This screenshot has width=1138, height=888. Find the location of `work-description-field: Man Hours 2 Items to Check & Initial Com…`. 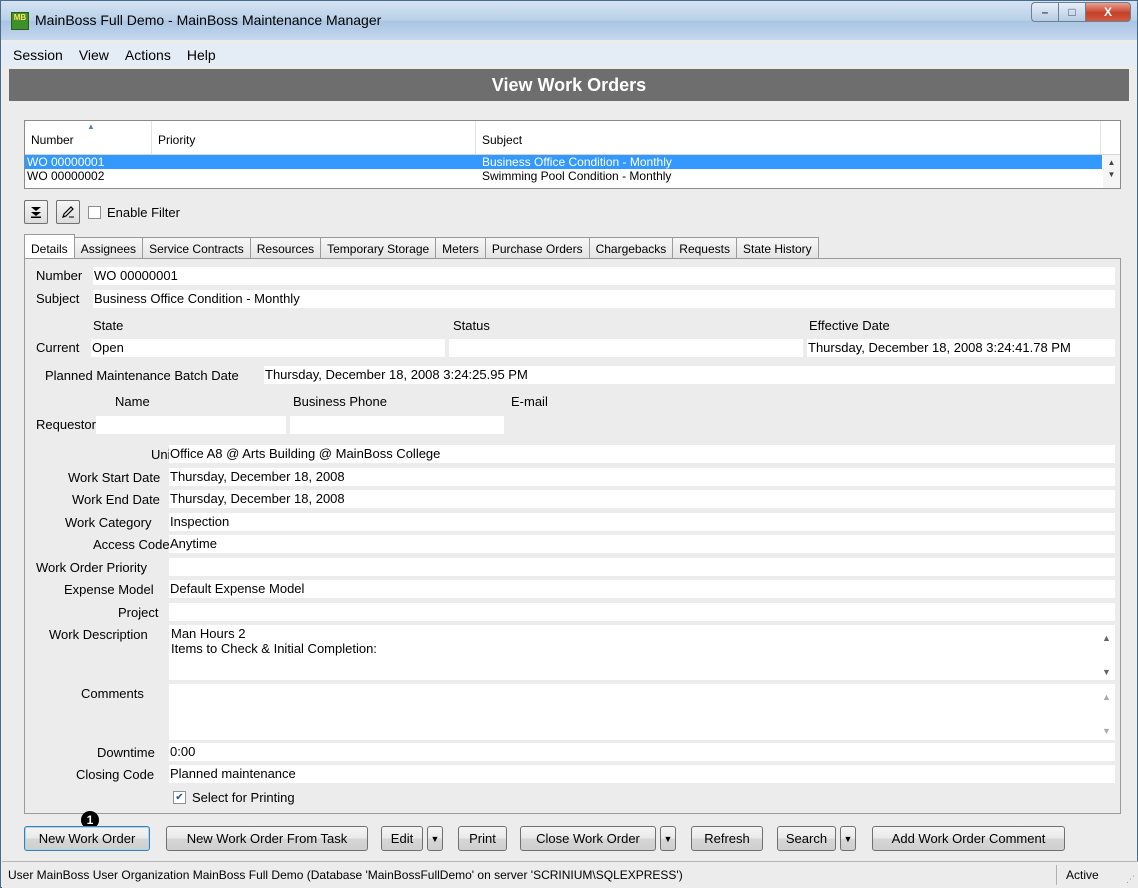

work-description-field: Man Hours 2 Items to Check & Initial Com… is located at coordinates (642, 652).